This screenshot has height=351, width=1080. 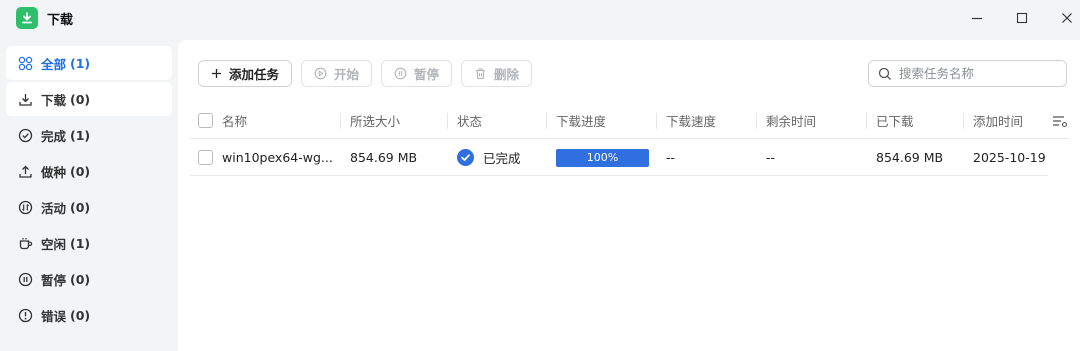 What do you see at coordinates (205, 157) in the screenshot?
I see `row-checkbox` at bounding box center [205, 157].